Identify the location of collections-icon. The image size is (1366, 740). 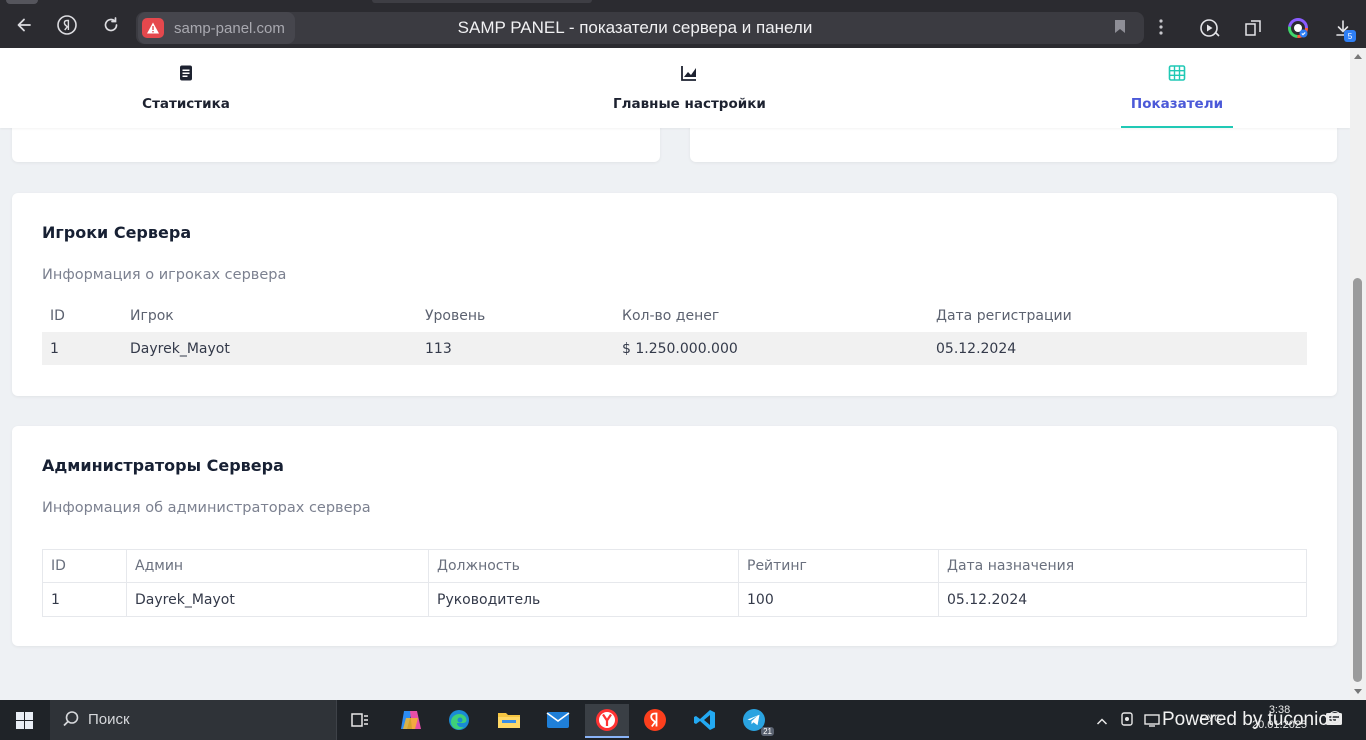
(1254, 28).